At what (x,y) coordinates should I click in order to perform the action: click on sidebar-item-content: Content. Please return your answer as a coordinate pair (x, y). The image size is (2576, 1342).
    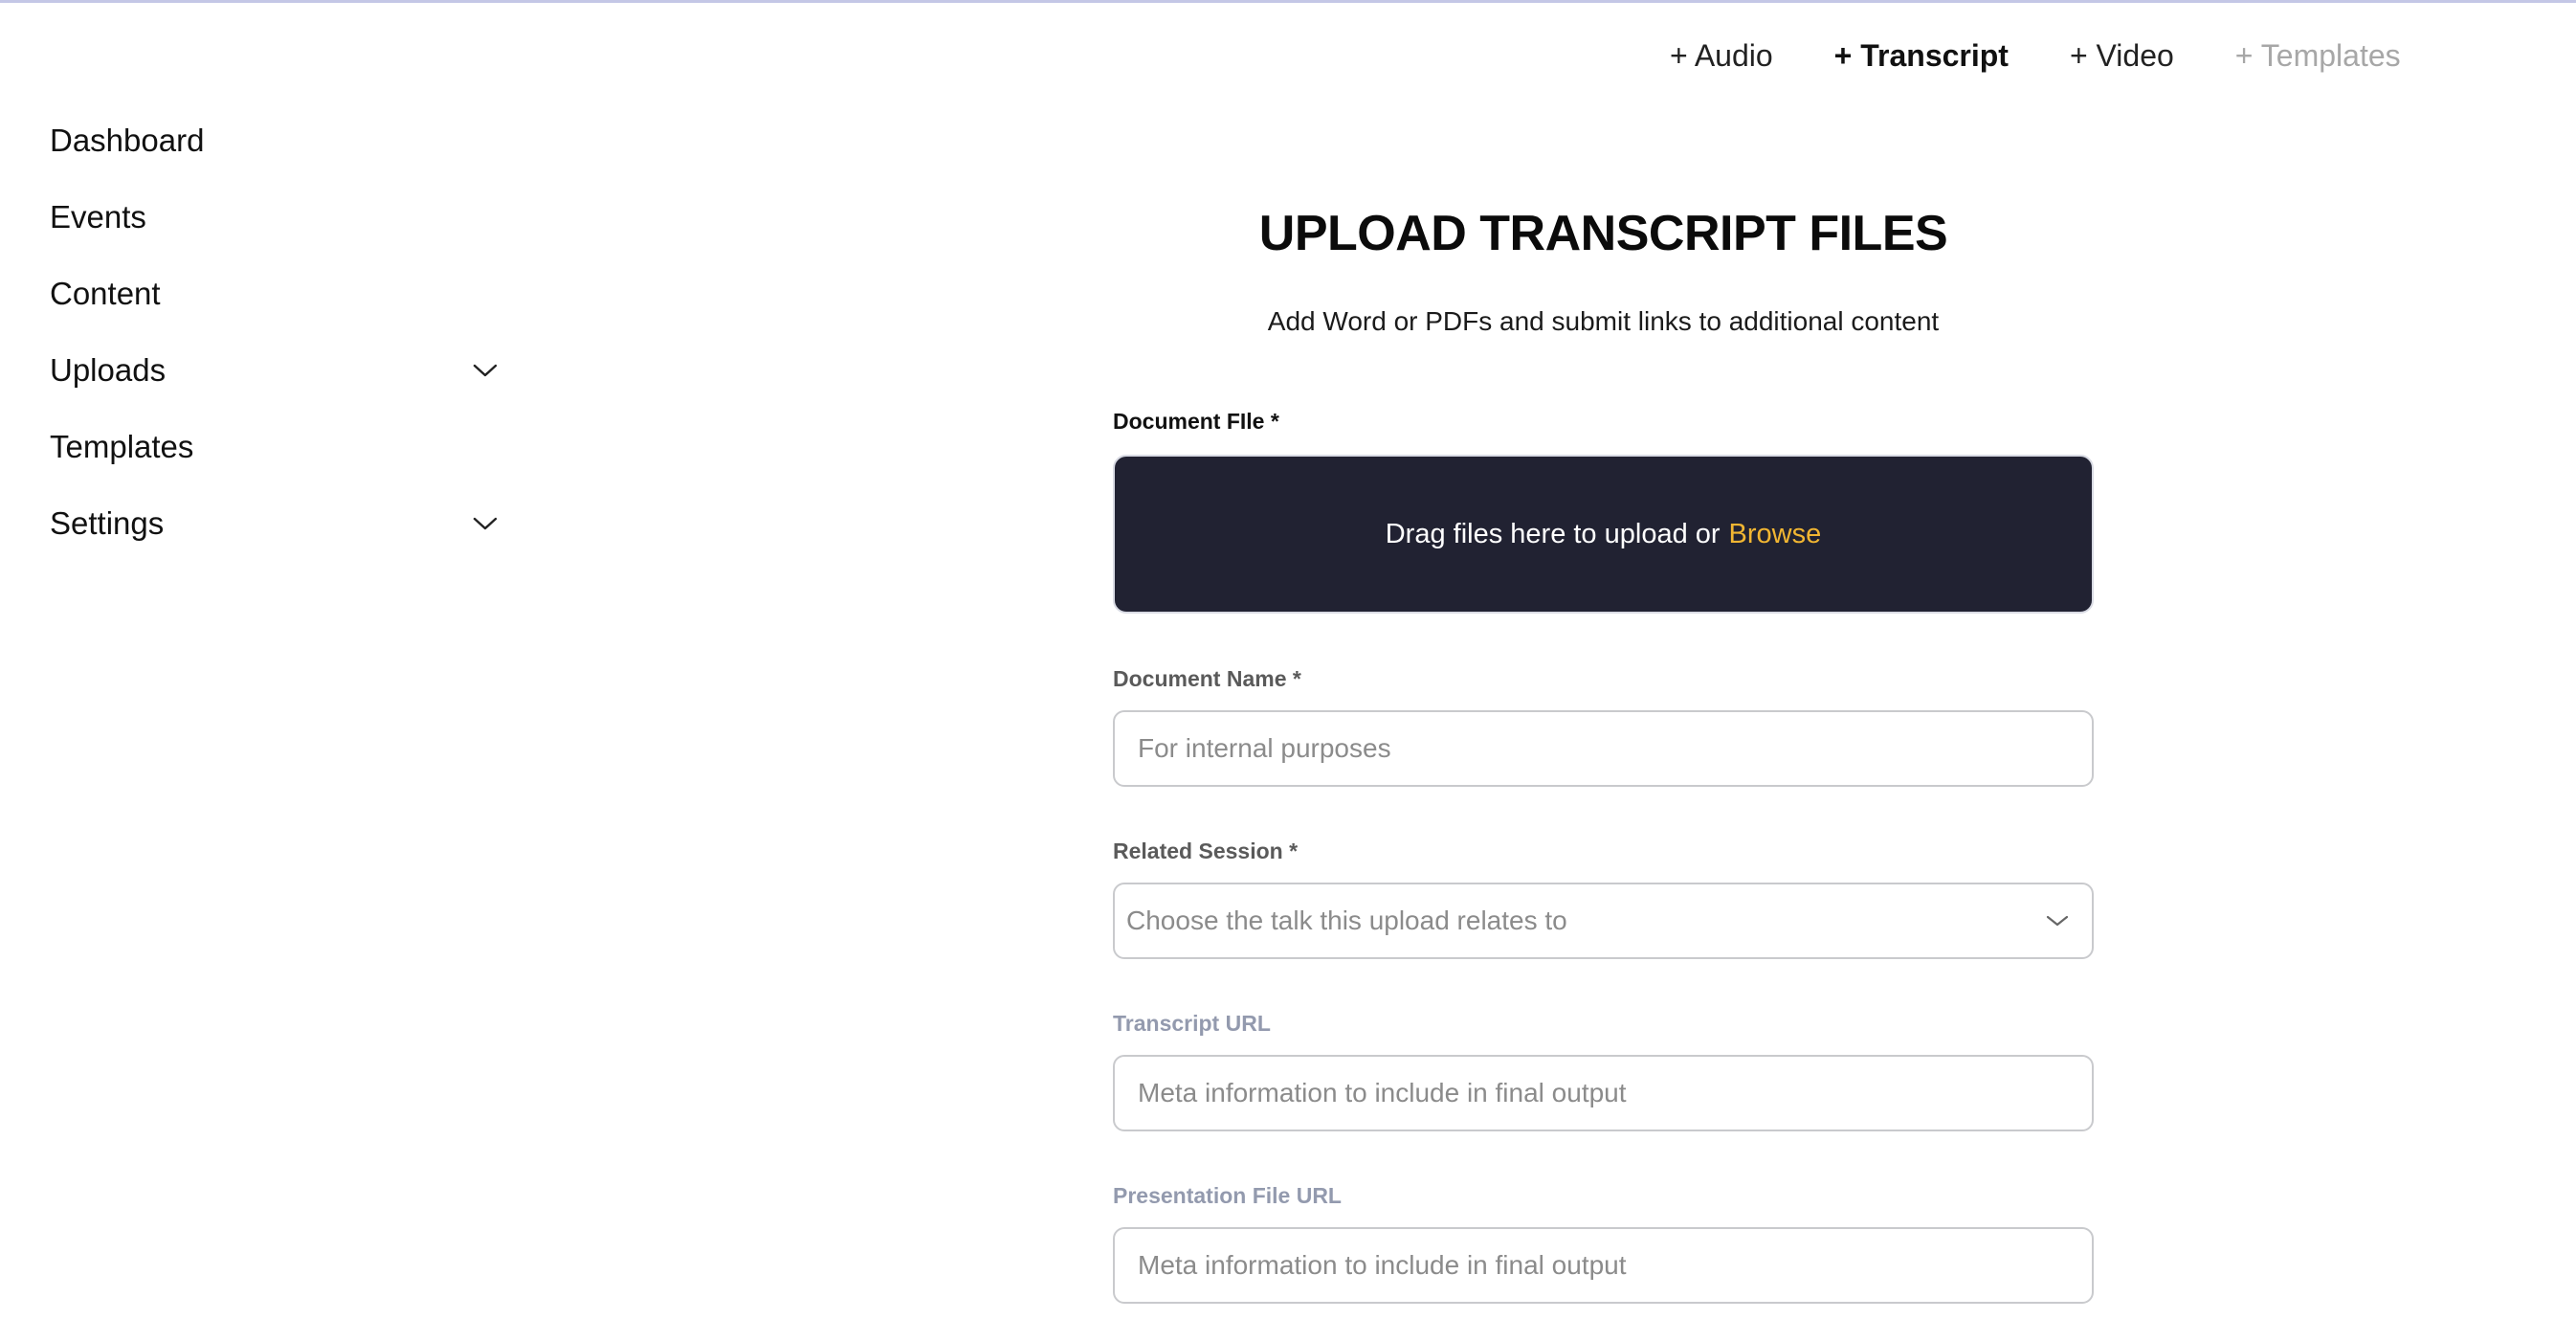
    Looking at the image, I should click on (275, 294).